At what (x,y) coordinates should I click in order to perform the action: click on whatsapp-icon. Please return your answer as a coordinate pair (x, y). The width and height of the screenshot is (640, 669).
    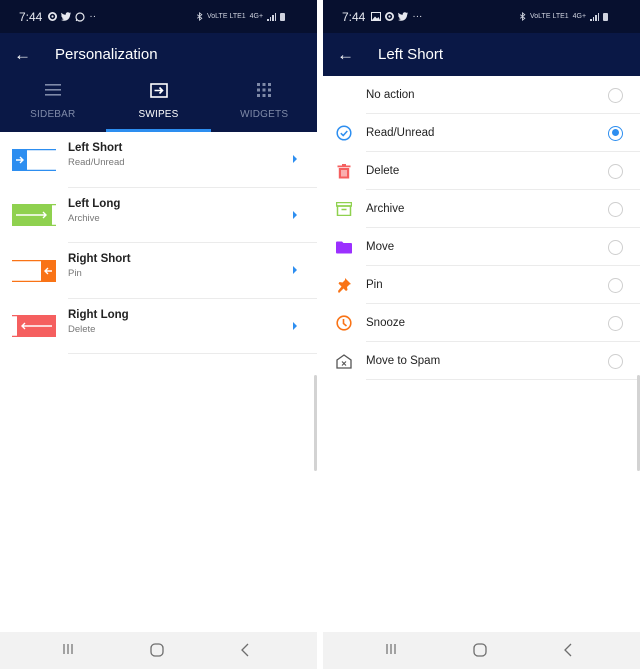
    Looking at the image, I should click on (80, 16).